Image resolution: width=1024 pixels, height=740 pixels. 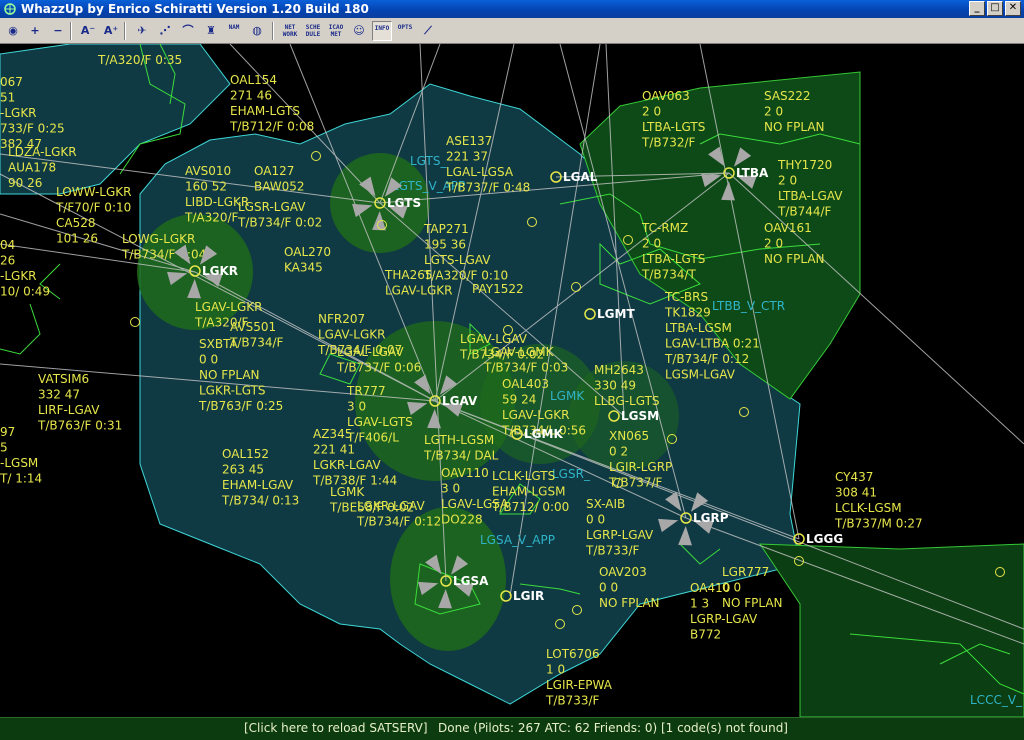 I want to click on flight-label-line: 3 0, so click(x=356, y=407).